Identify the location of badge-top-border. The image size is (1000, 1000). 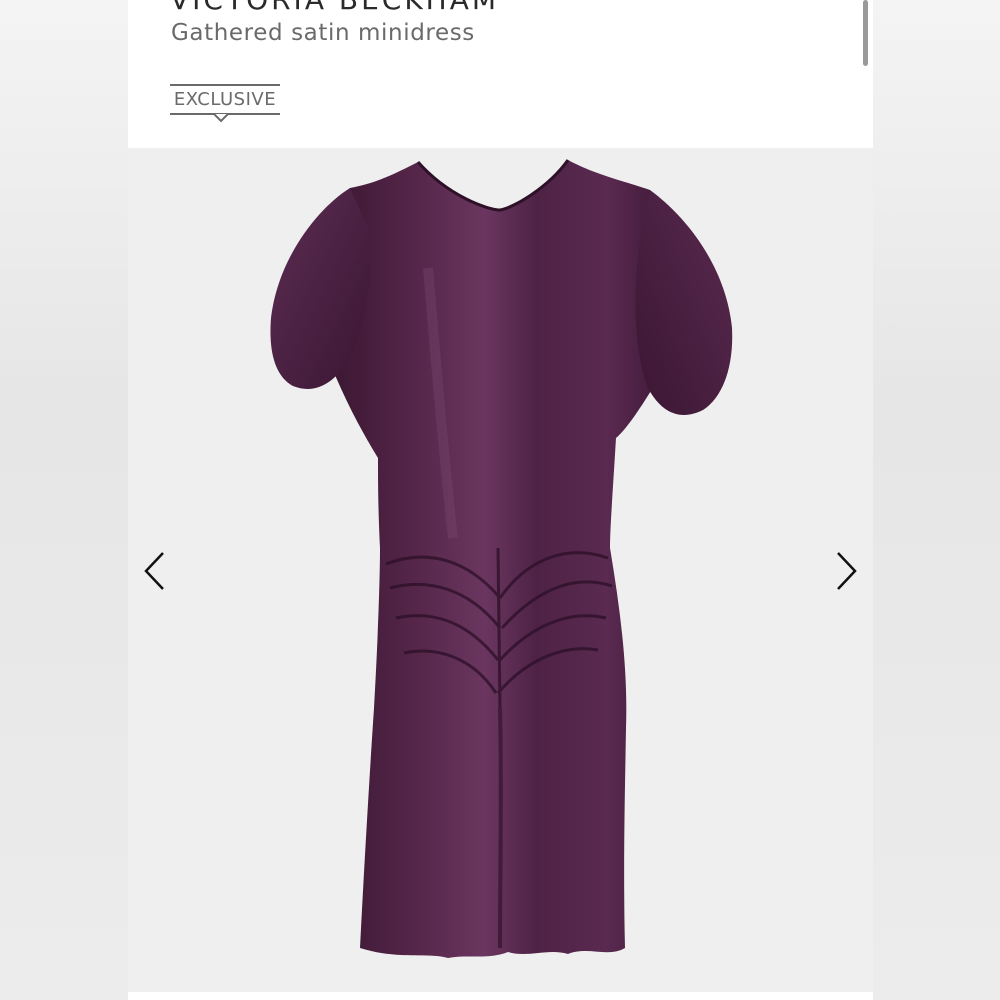
(225, 85).